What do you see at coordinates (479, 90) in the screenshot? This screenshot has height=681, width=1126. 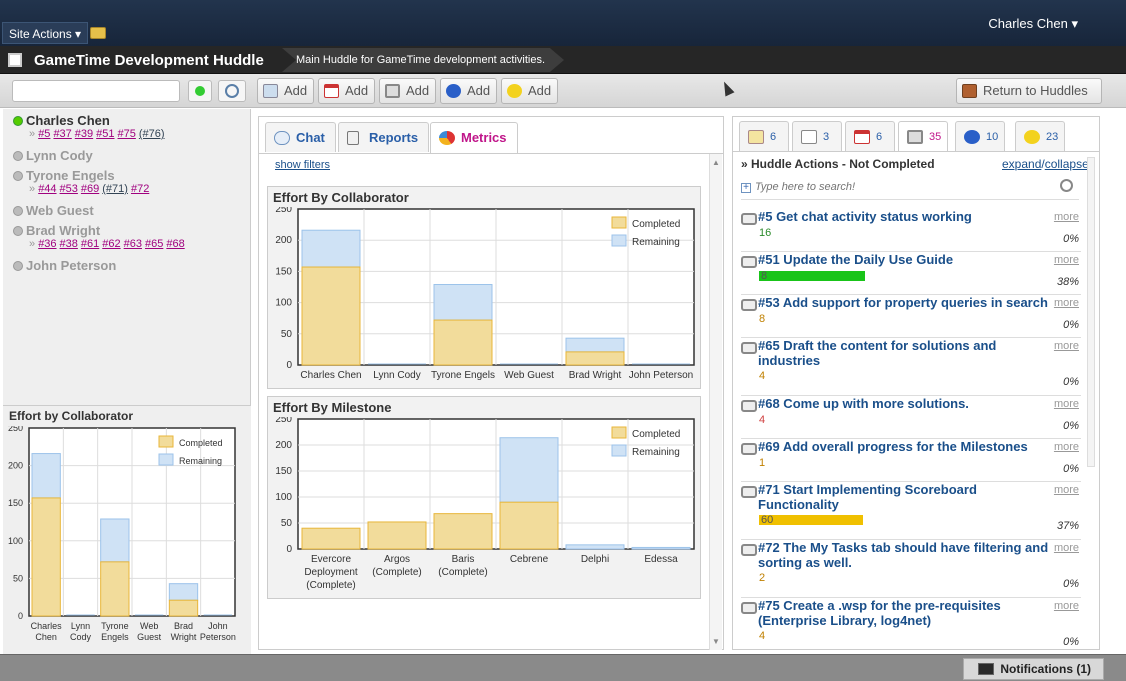 I see `add-question-label: Add` at bounding box center [479, 90].